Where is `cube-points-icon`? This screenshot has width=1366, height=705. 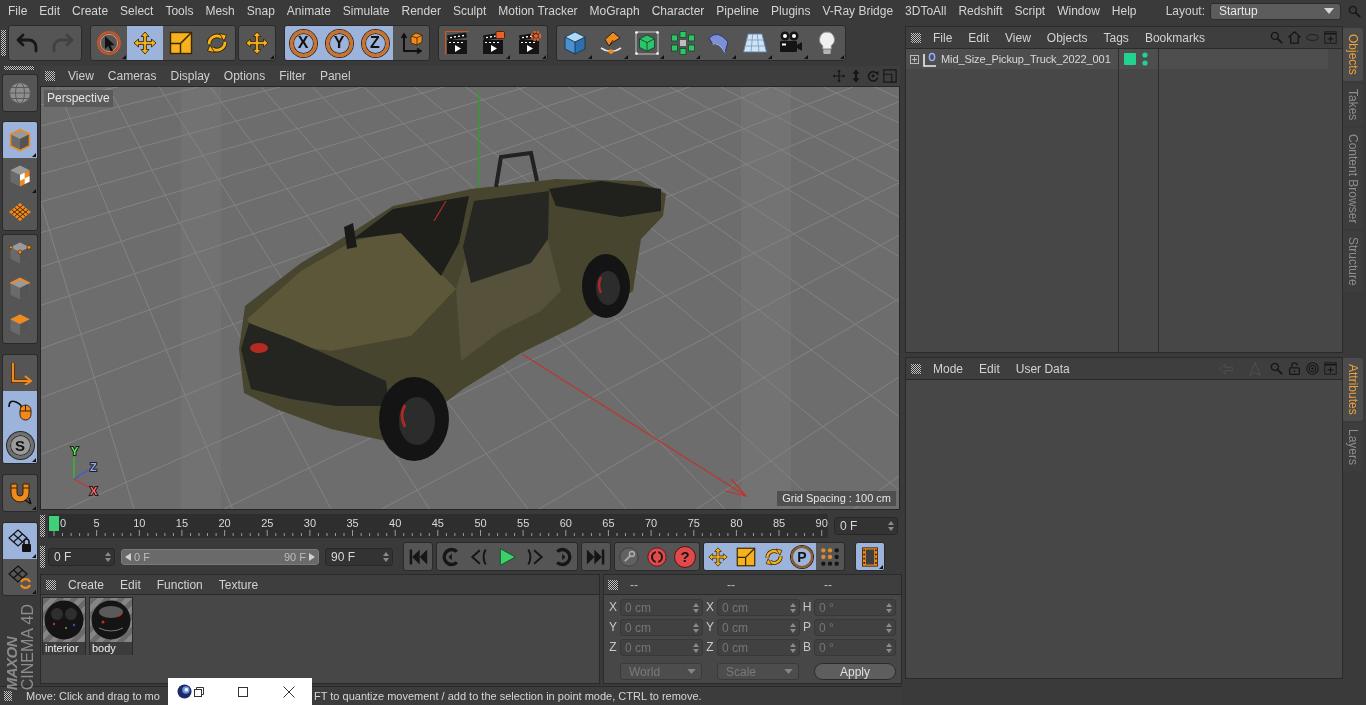
cube-points-icon is located at coordinates (20, 253).